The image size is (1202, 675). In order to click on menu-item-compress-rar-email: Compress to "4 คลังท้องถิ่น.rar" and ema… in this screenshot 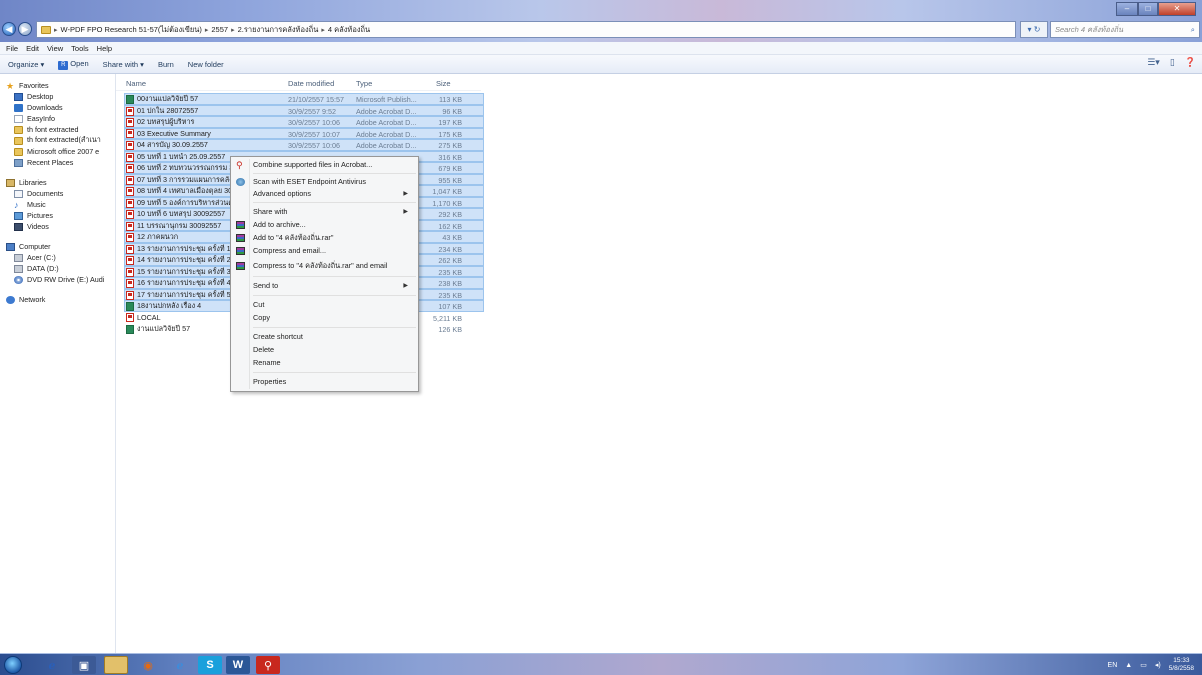, I will do `click(324, 266)`.